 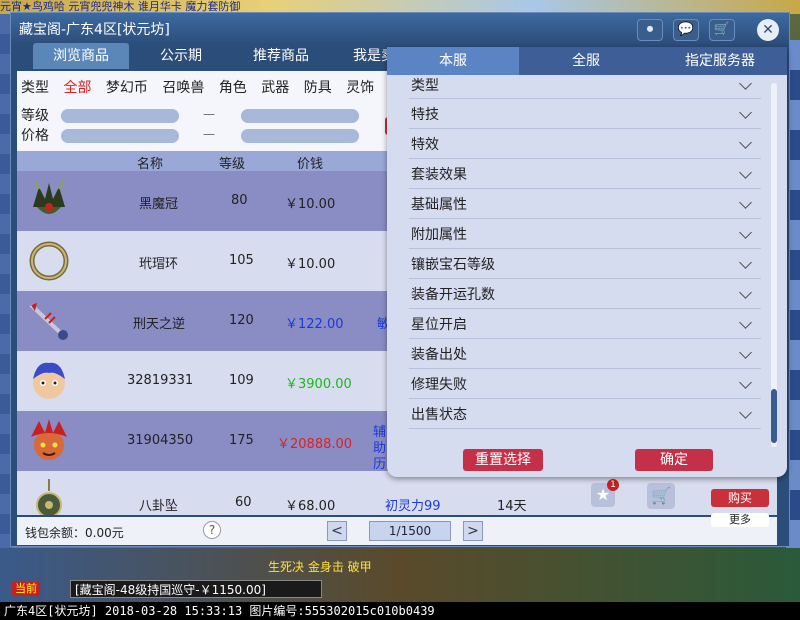 I want to click on popup-tabs: 本服 全服 指定服务器, so click(x=587, y=61).